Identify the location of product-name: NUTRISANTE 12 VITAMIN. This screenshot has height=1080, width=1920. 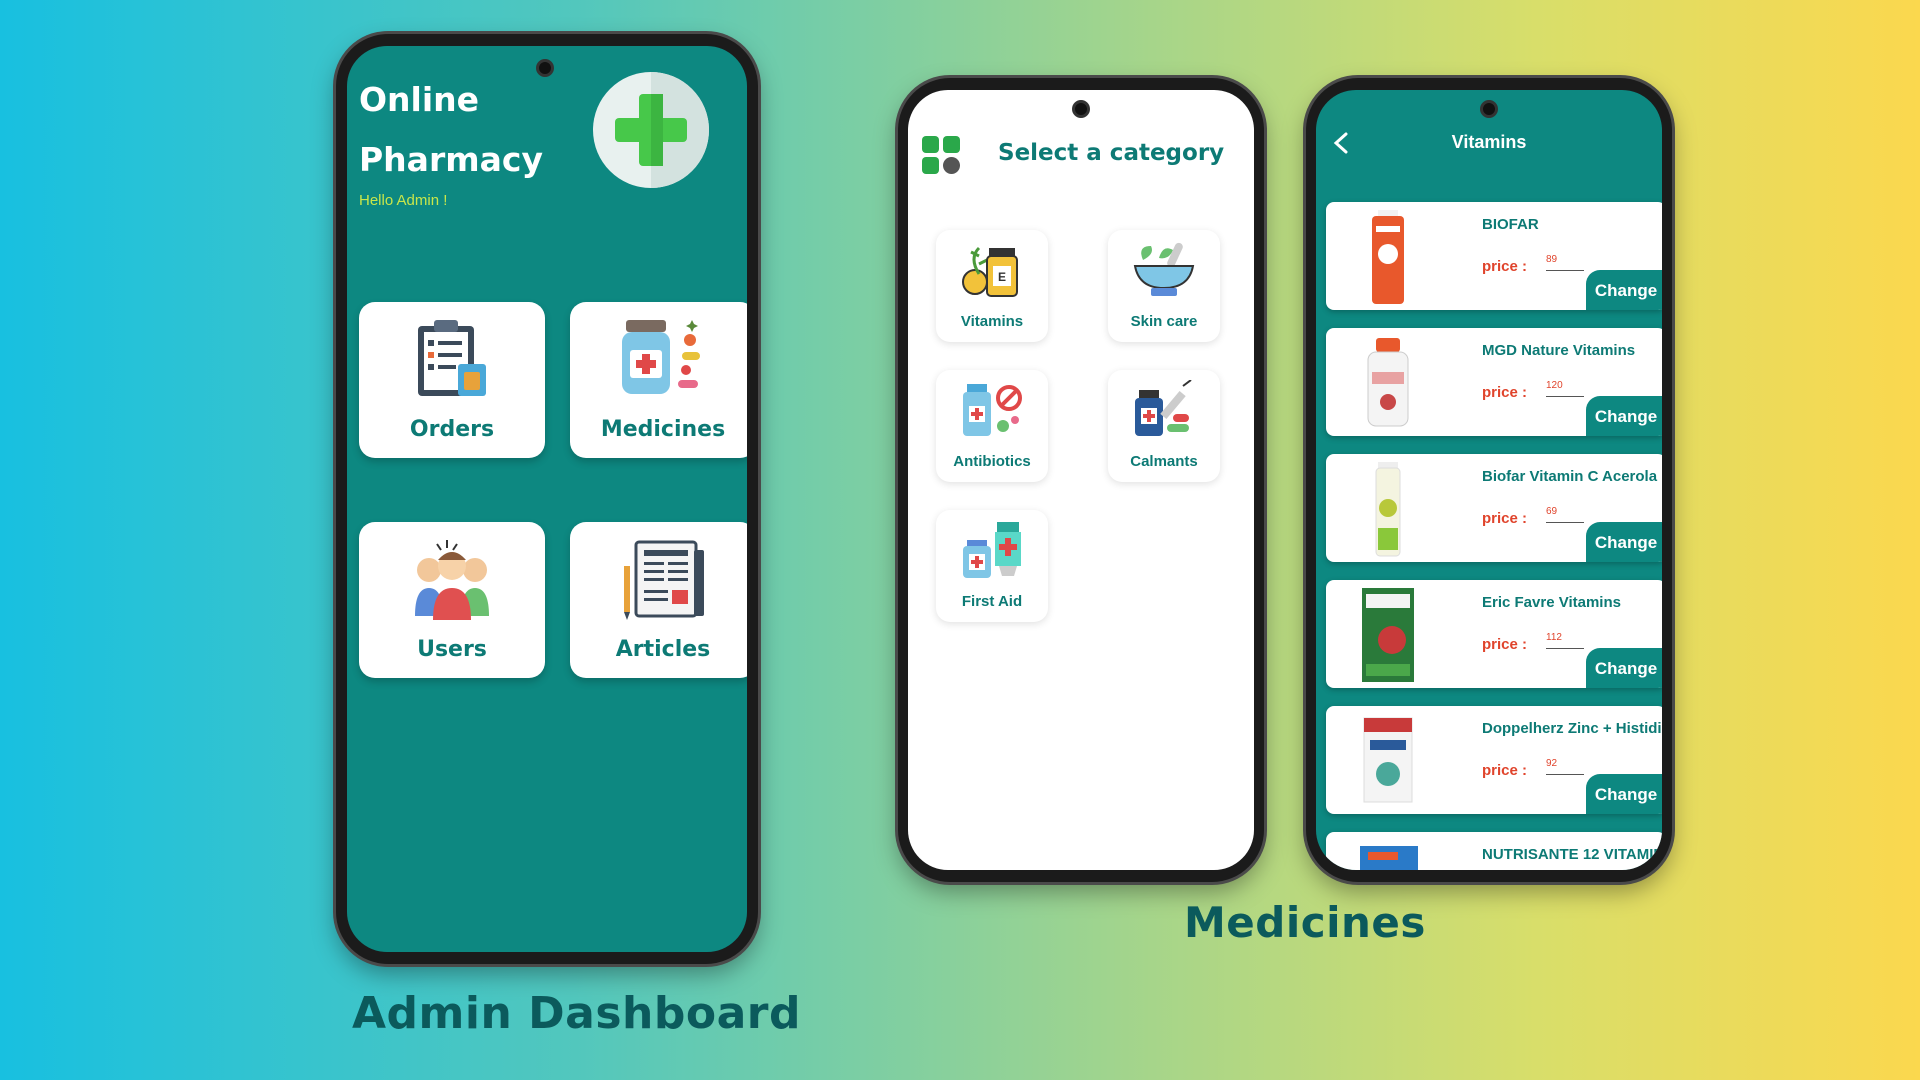
(1572, 854).